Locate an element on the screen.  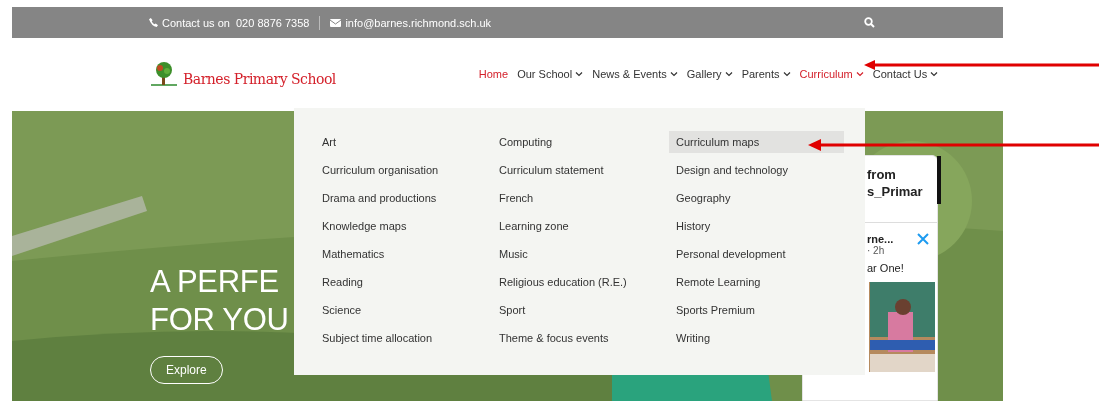
school-name: Barnes Primary School is located at coordinates (259, 79).